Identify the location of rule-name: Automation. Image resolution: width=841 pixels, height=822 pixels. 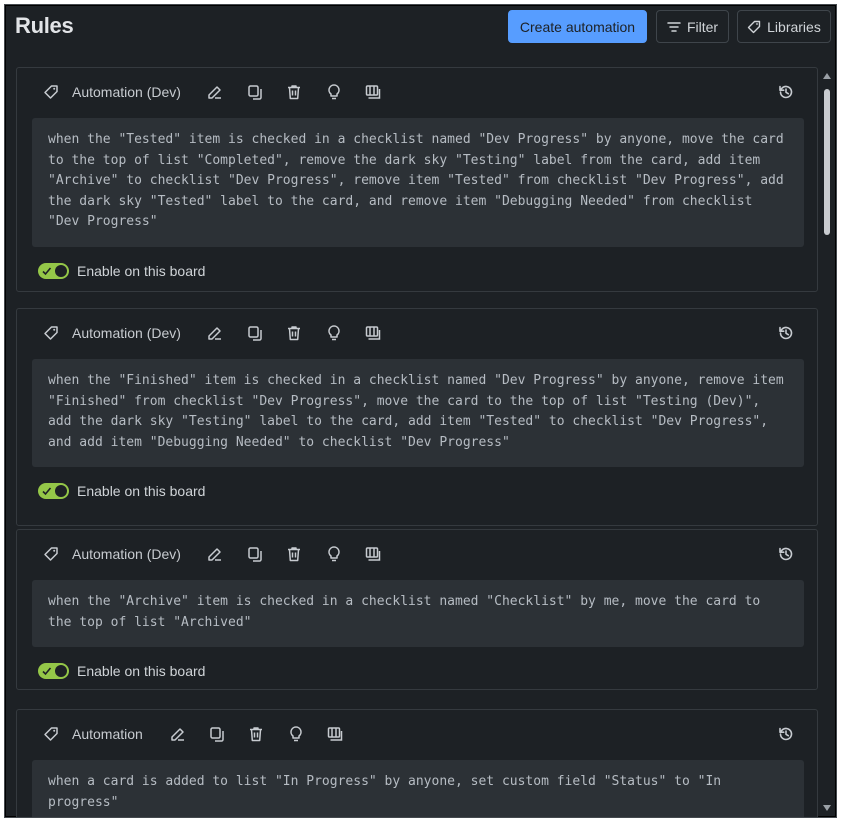
(107, 734).